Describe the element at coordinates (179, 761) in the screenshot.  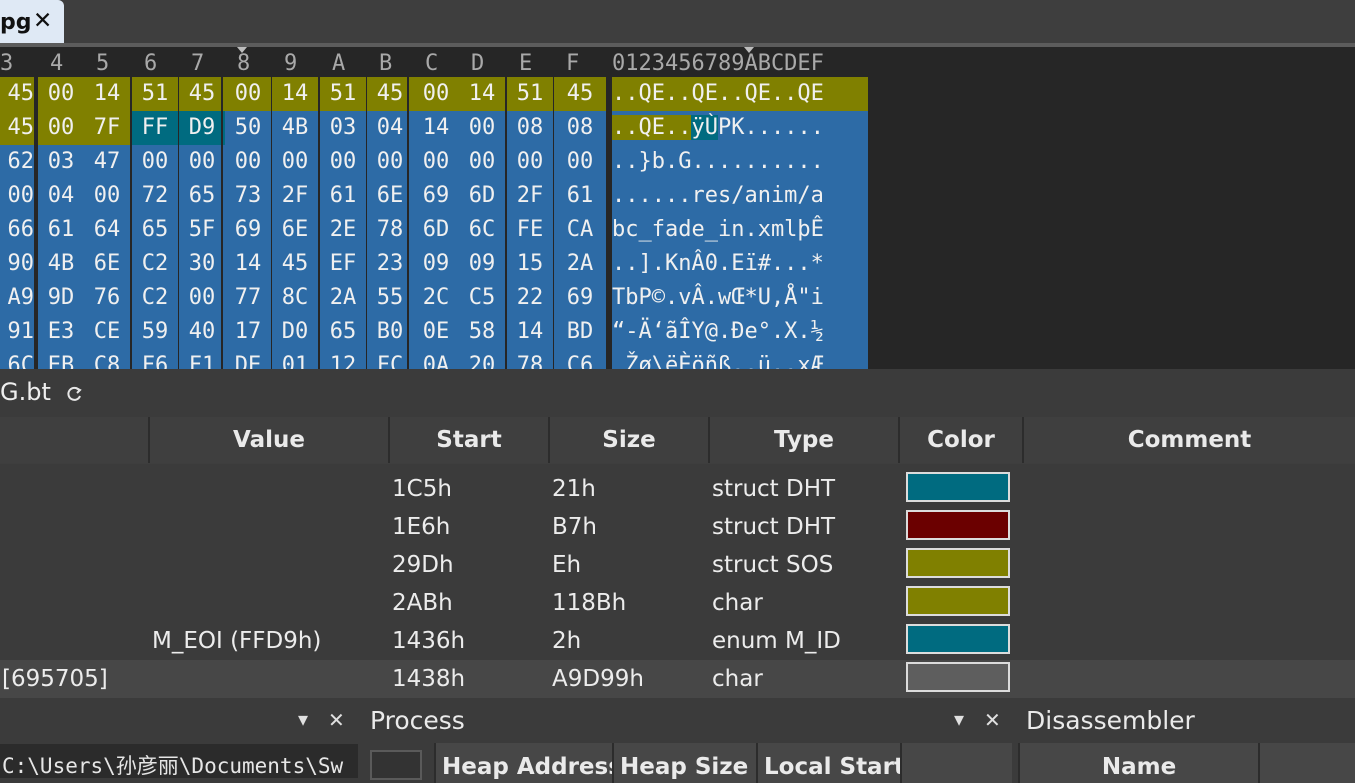
I see `path-field: C:\Users\孙彦丽\Documents\Sw` at that location.